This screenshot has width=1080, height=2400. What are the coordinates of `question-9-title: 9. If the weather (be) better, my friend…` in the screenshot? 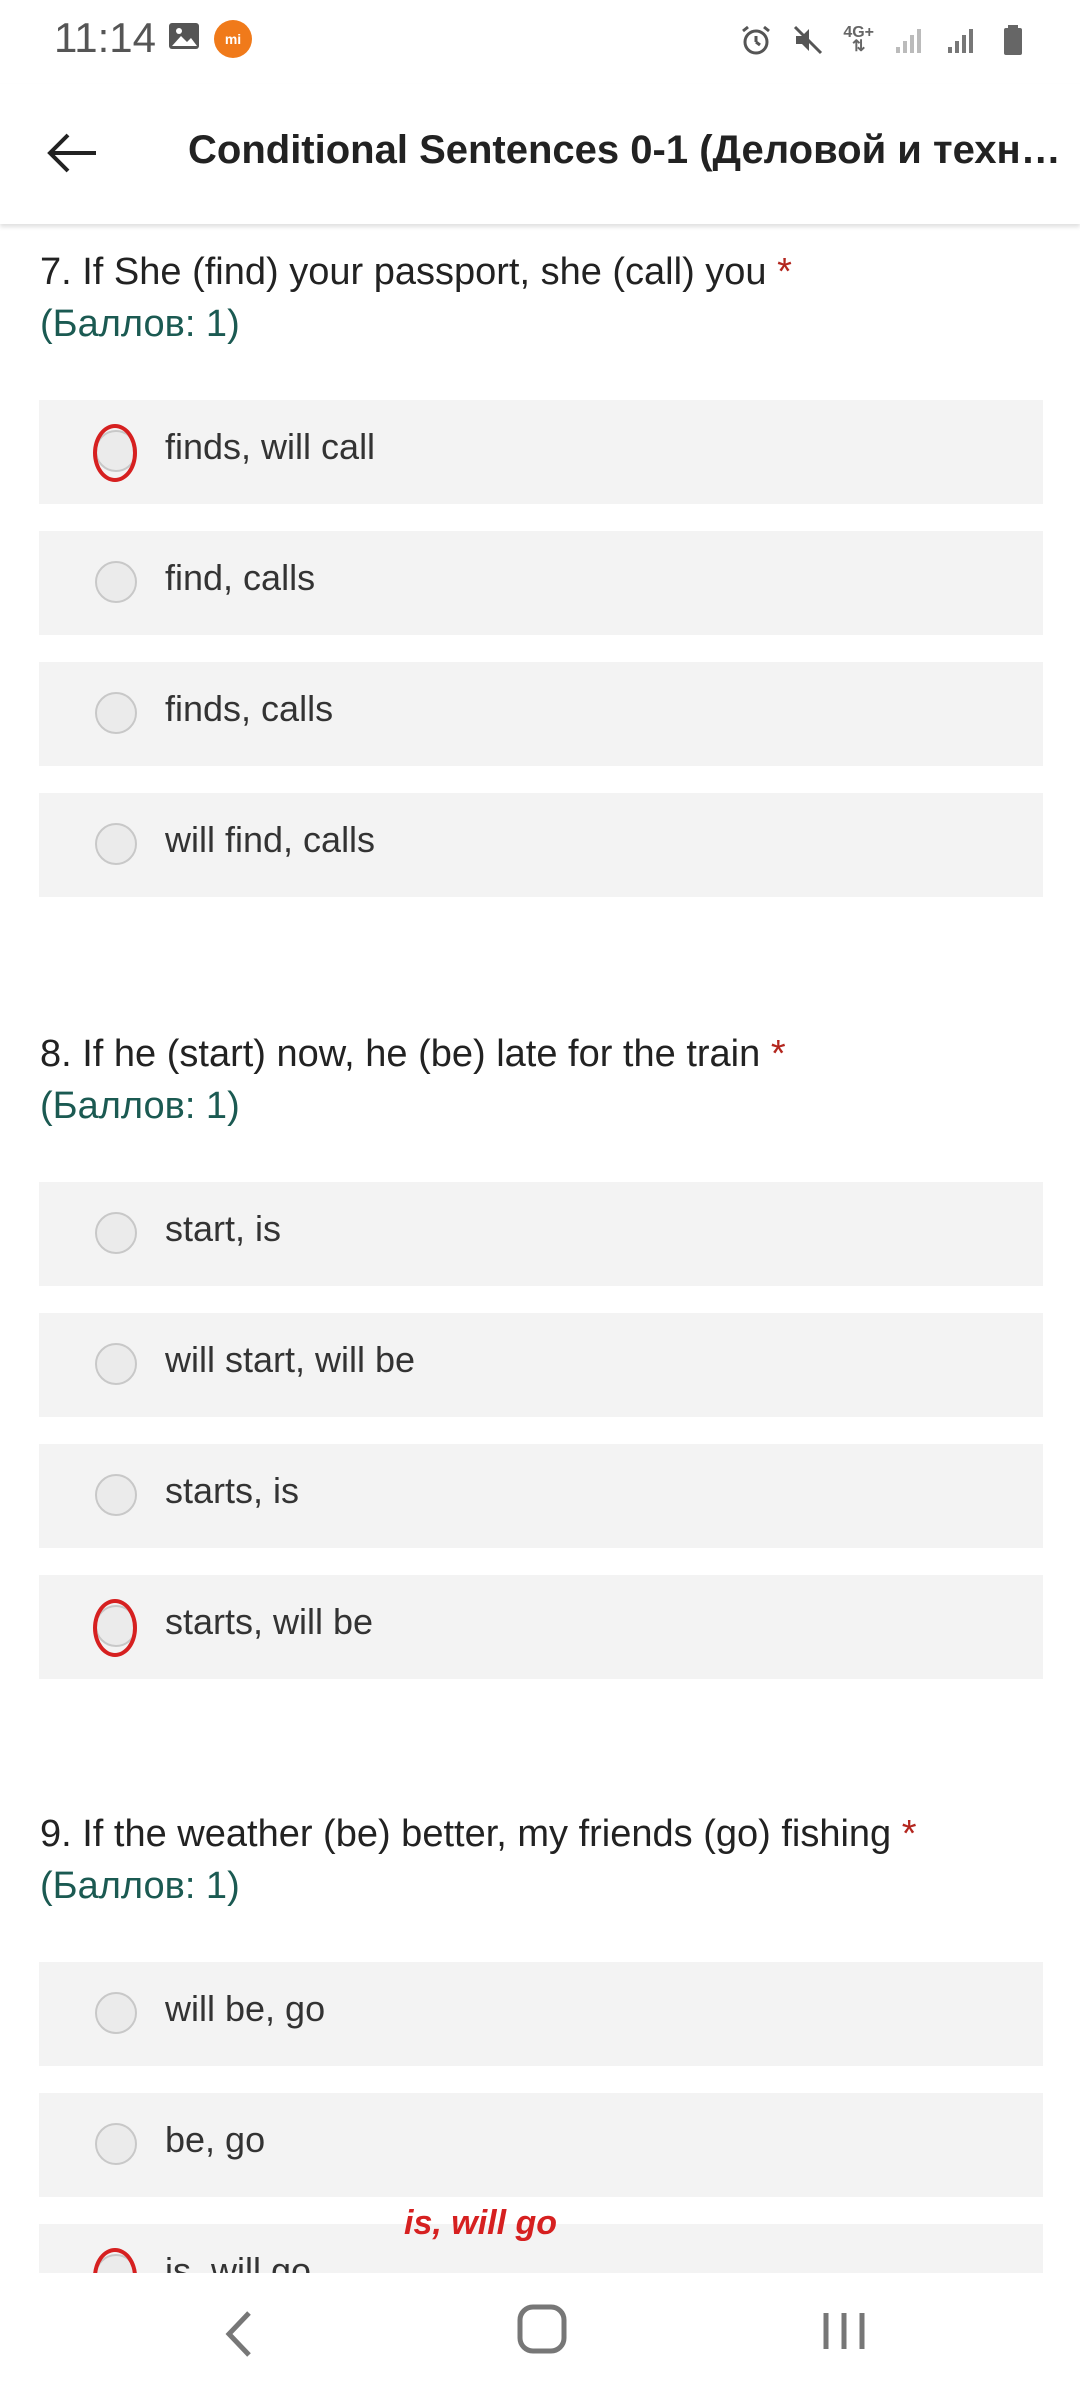 It's located at (478, 1834).